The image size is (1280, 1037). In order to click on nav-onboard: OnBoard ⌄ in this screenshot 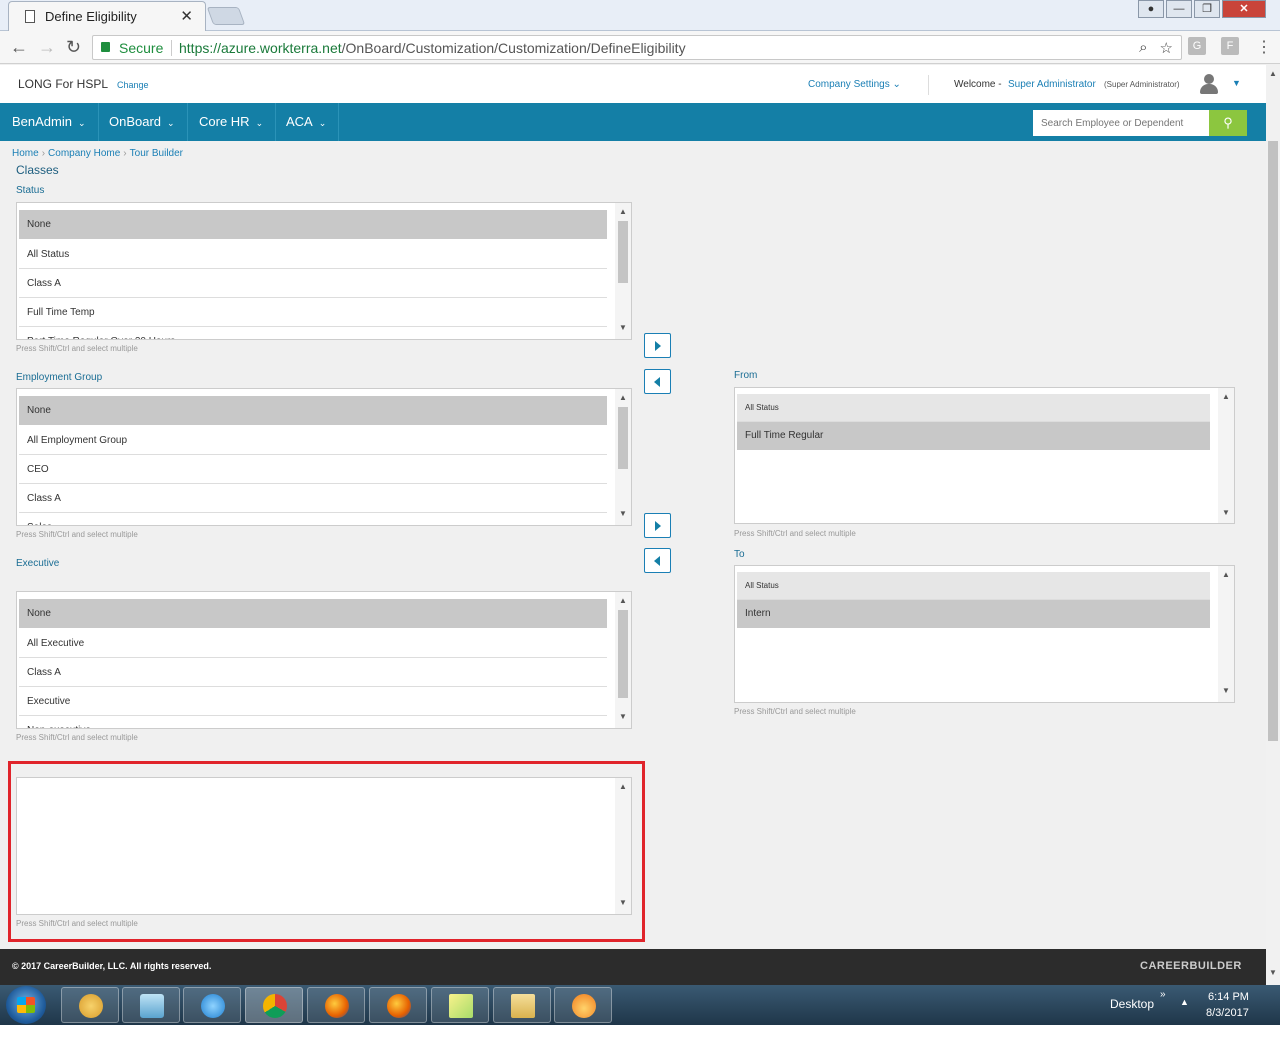, I will do `click(142, 122)`.